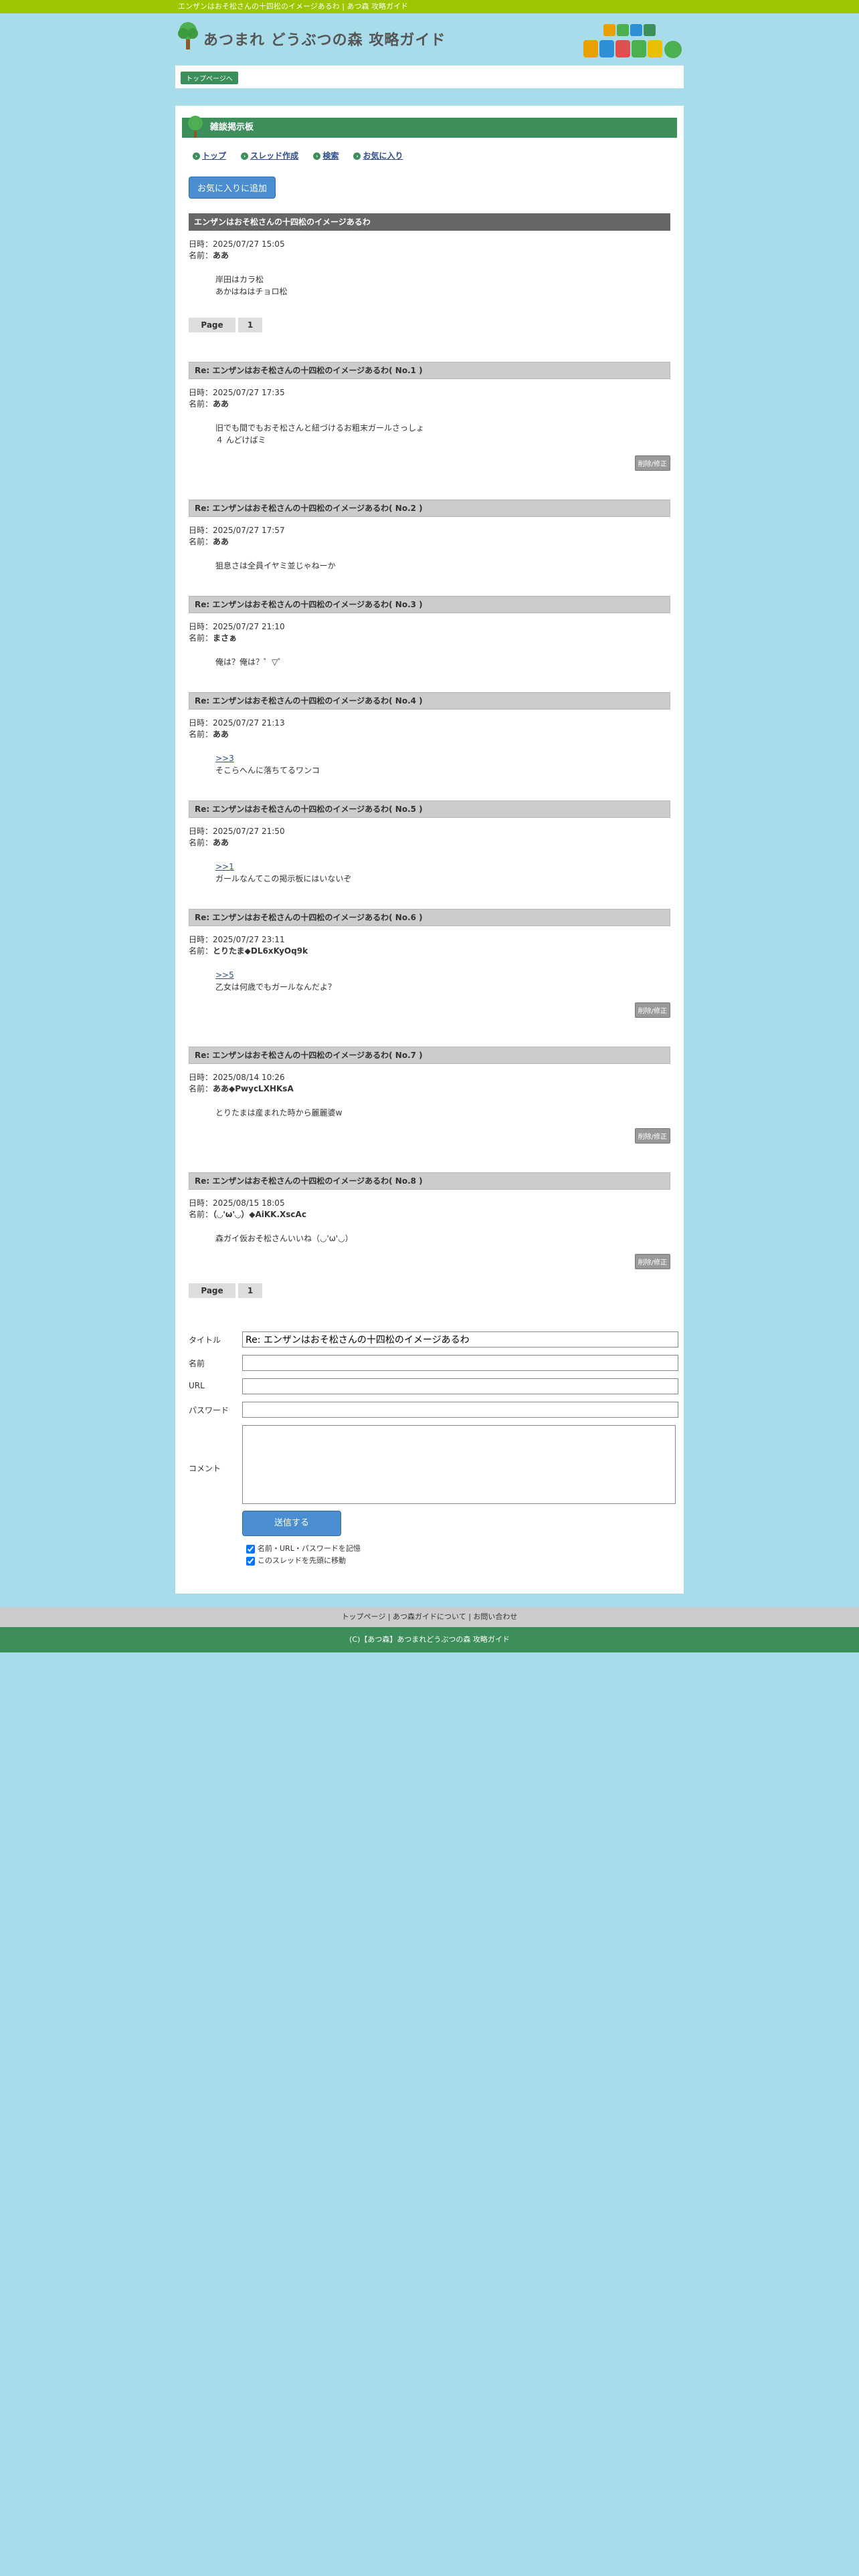 This screenshot has width=859, height=2576. I want to click on reply-body: とりたまは産まれた時から麗麗婆w, so click(449, 1113).